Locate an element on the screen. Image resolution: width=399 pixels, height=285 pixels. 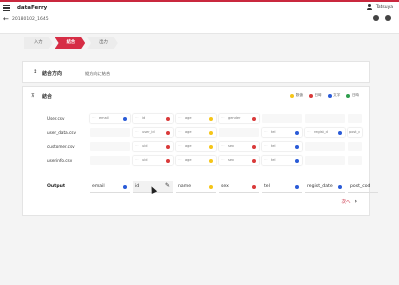
output-field: post_cod is located at coordinates (363, 187).